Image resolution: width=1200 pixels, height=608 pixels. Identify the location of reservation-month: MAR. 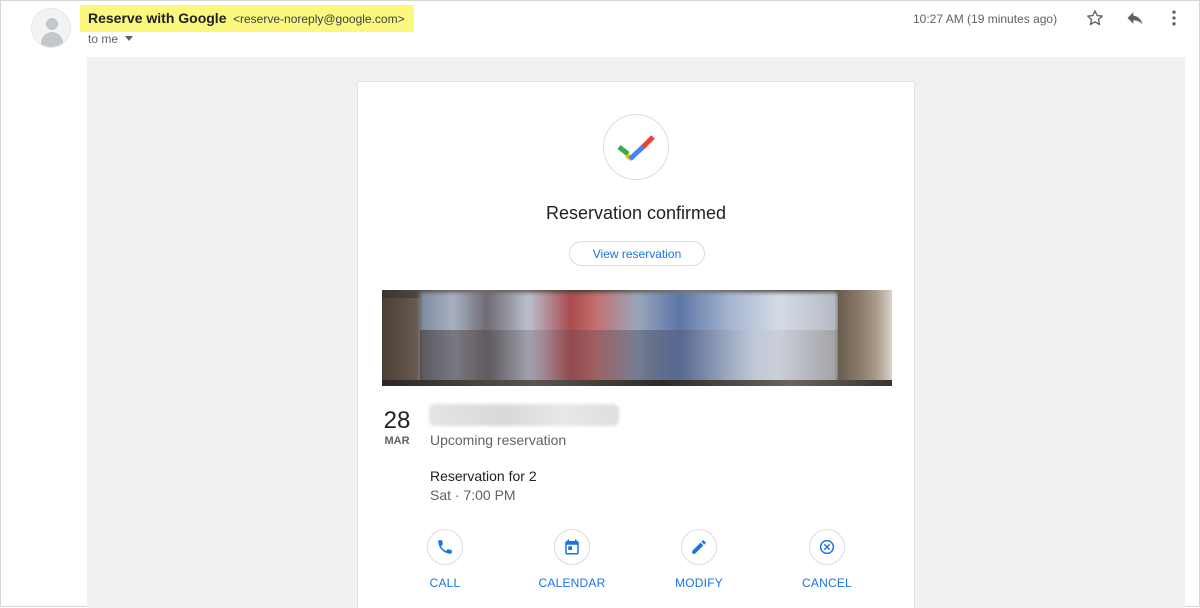
(397, 441).